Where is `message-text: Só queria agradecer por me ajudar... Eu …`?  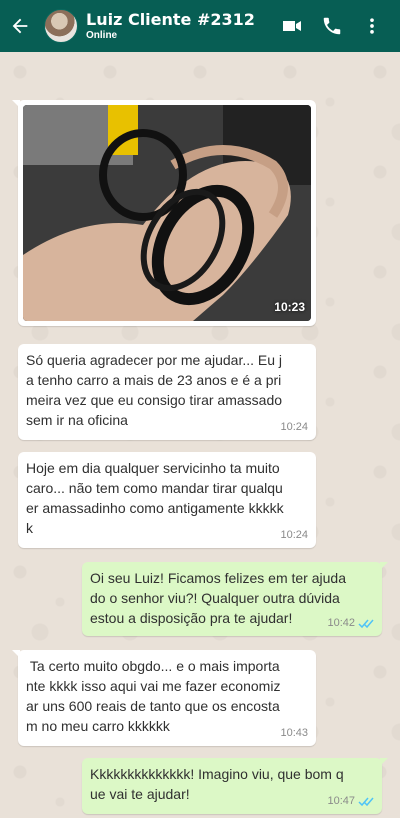
message-text: Só queria agradecer por me ajudar... Eu … is located at coordinates (154, 390).